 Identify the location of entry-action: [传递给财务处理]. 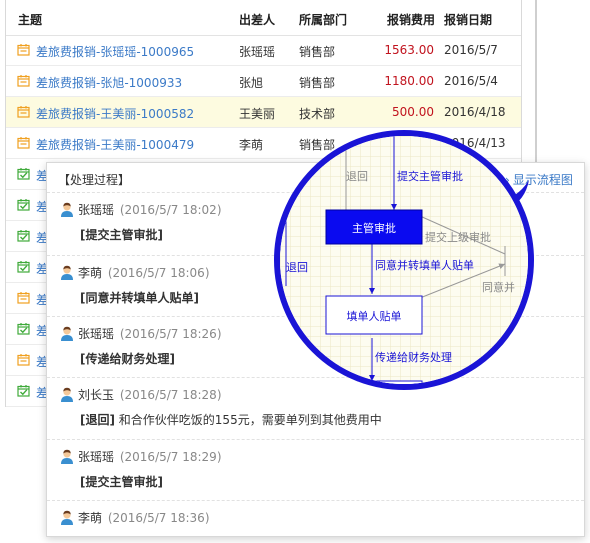
(127, 358).